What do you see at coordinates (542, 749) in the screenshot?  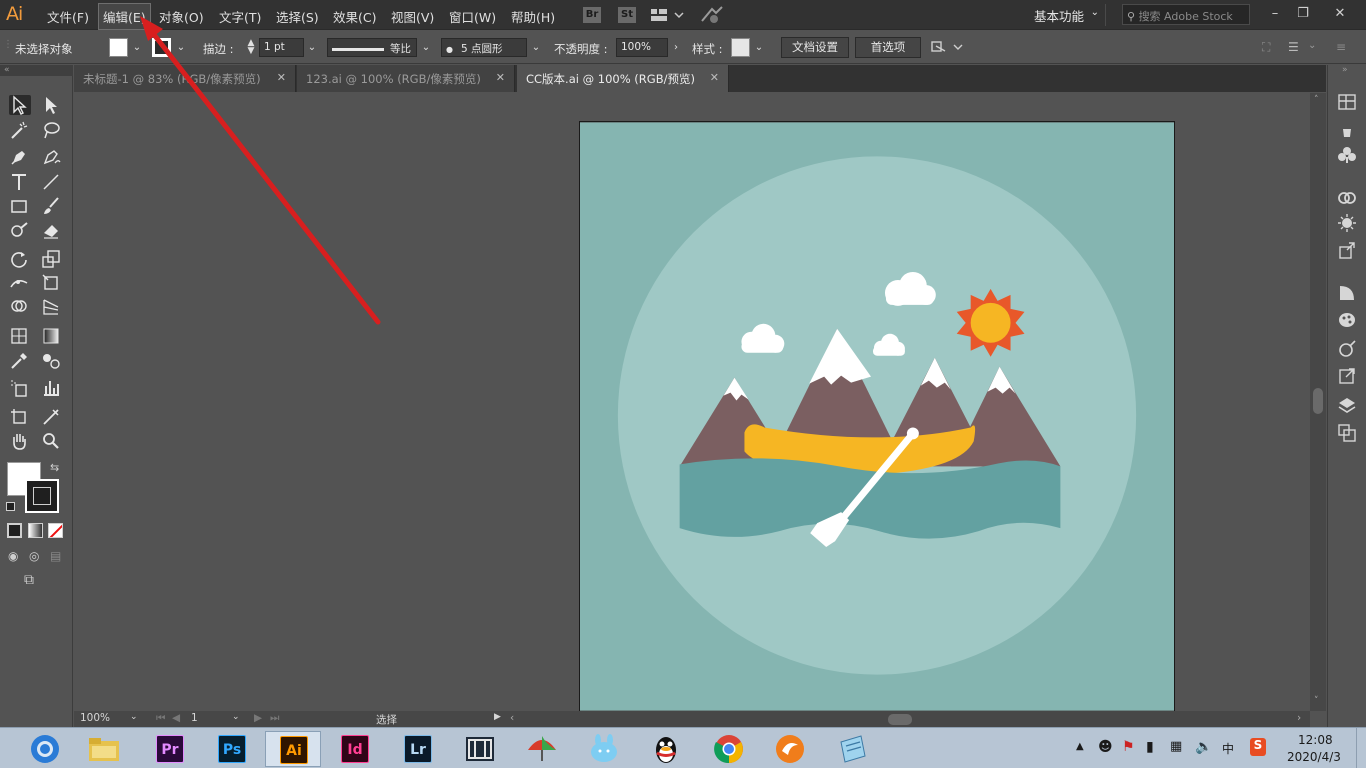 I see `taskbar-app-umbrella` at bounding box center [542, 749].